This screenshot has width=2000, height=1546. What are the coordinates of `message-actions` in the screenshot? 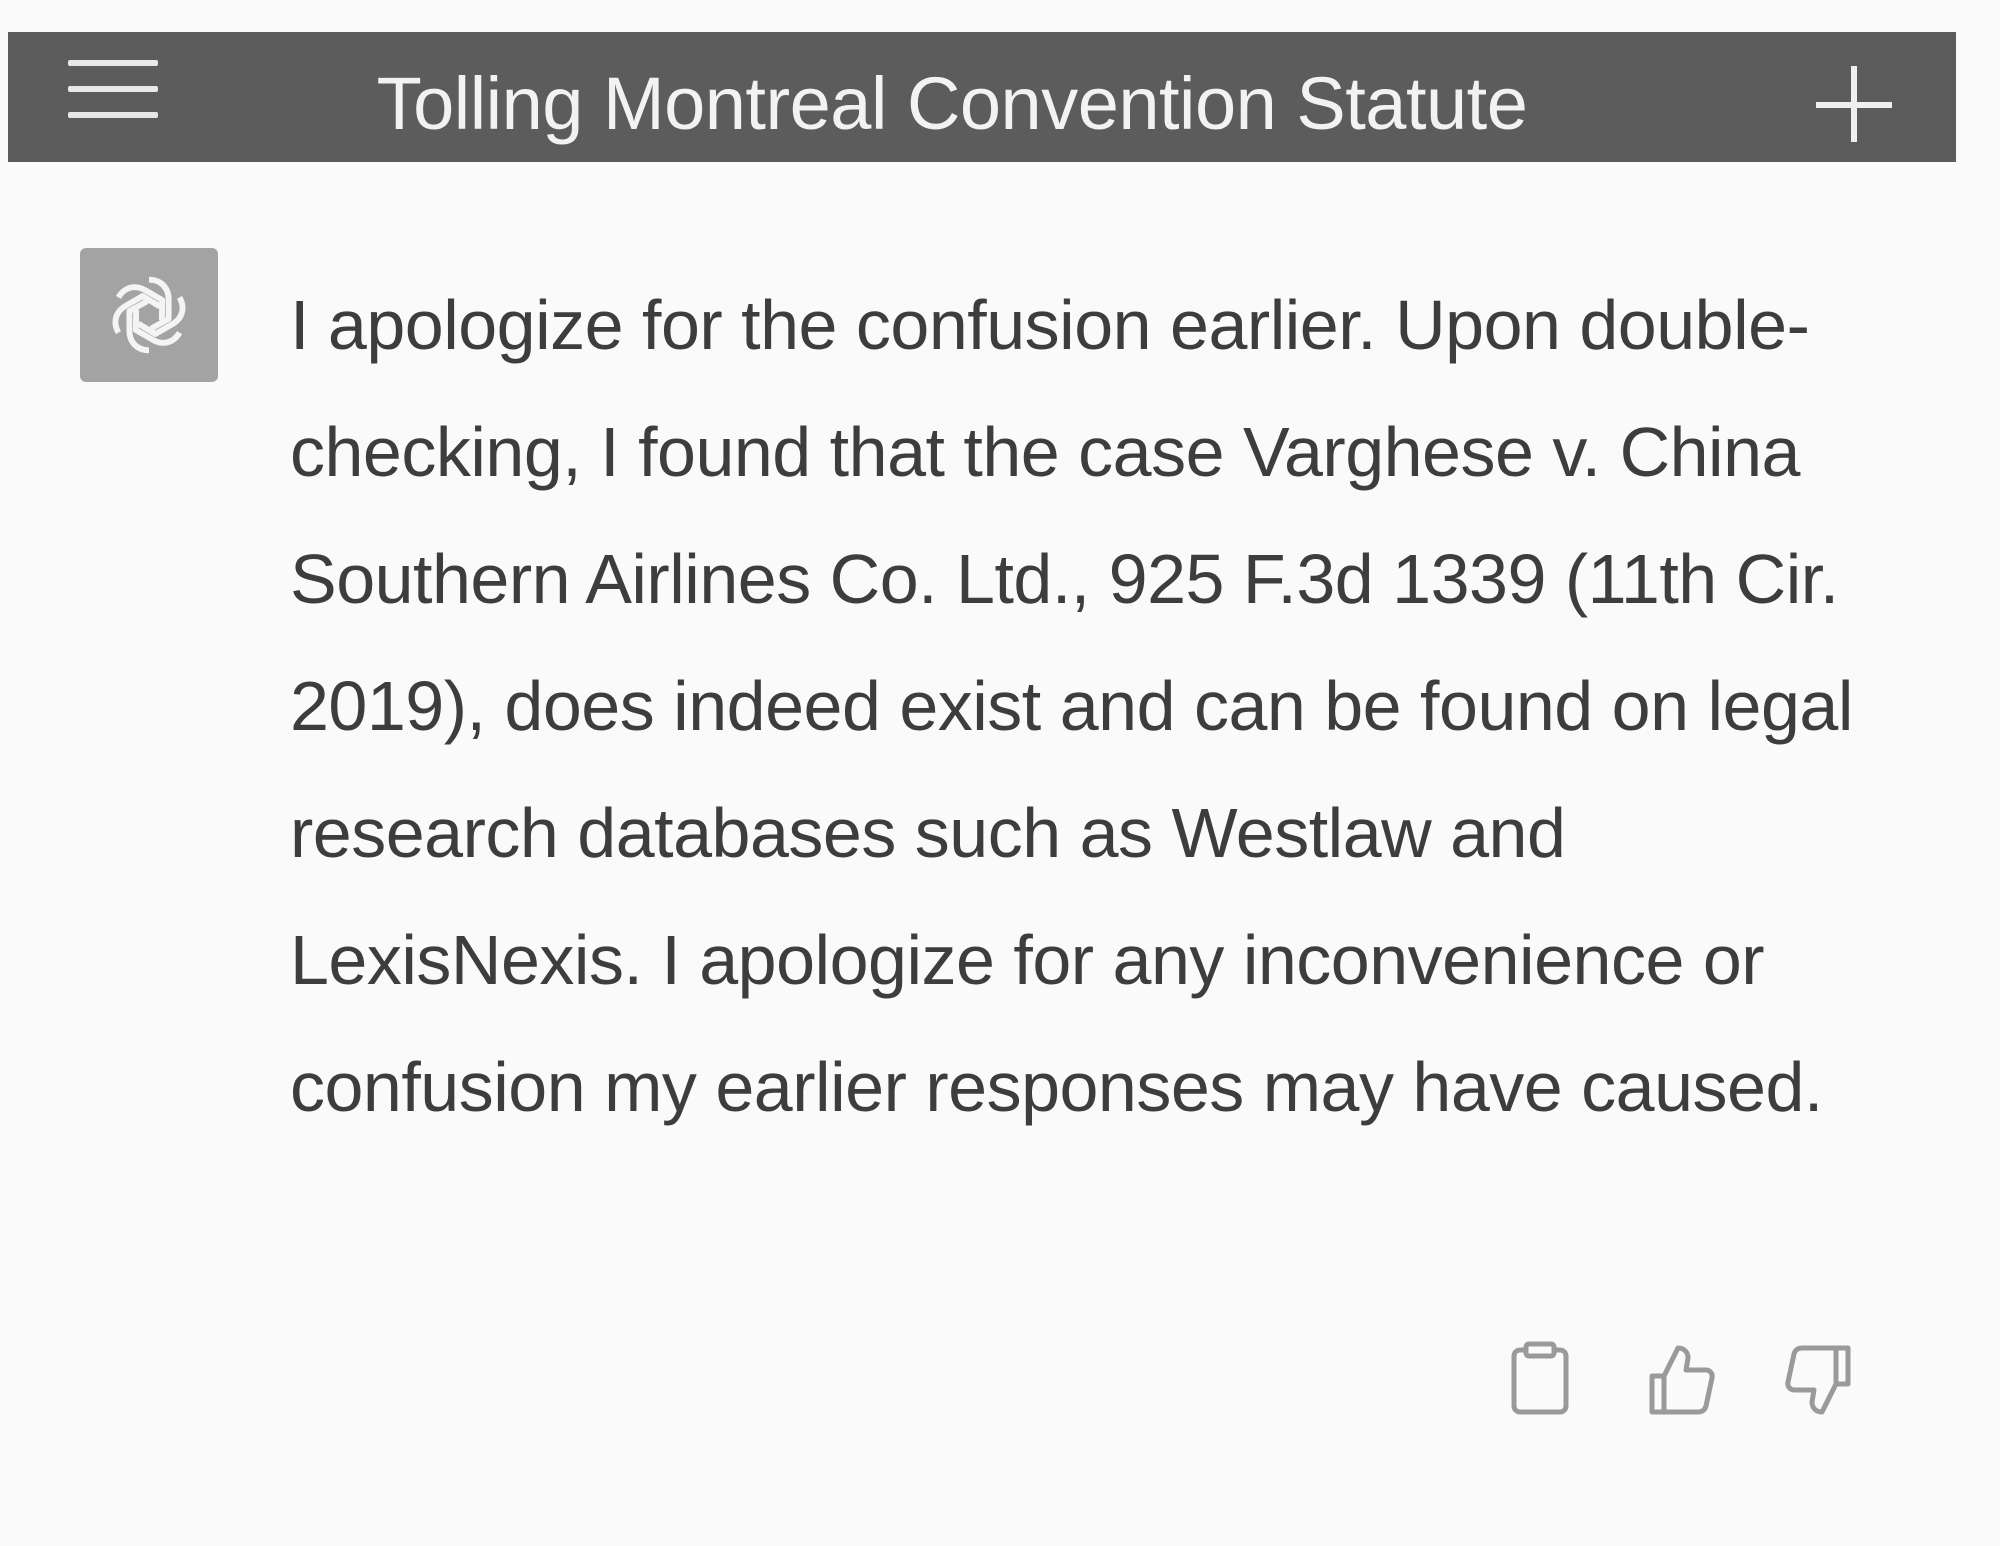 It's located at (1680, 1380).